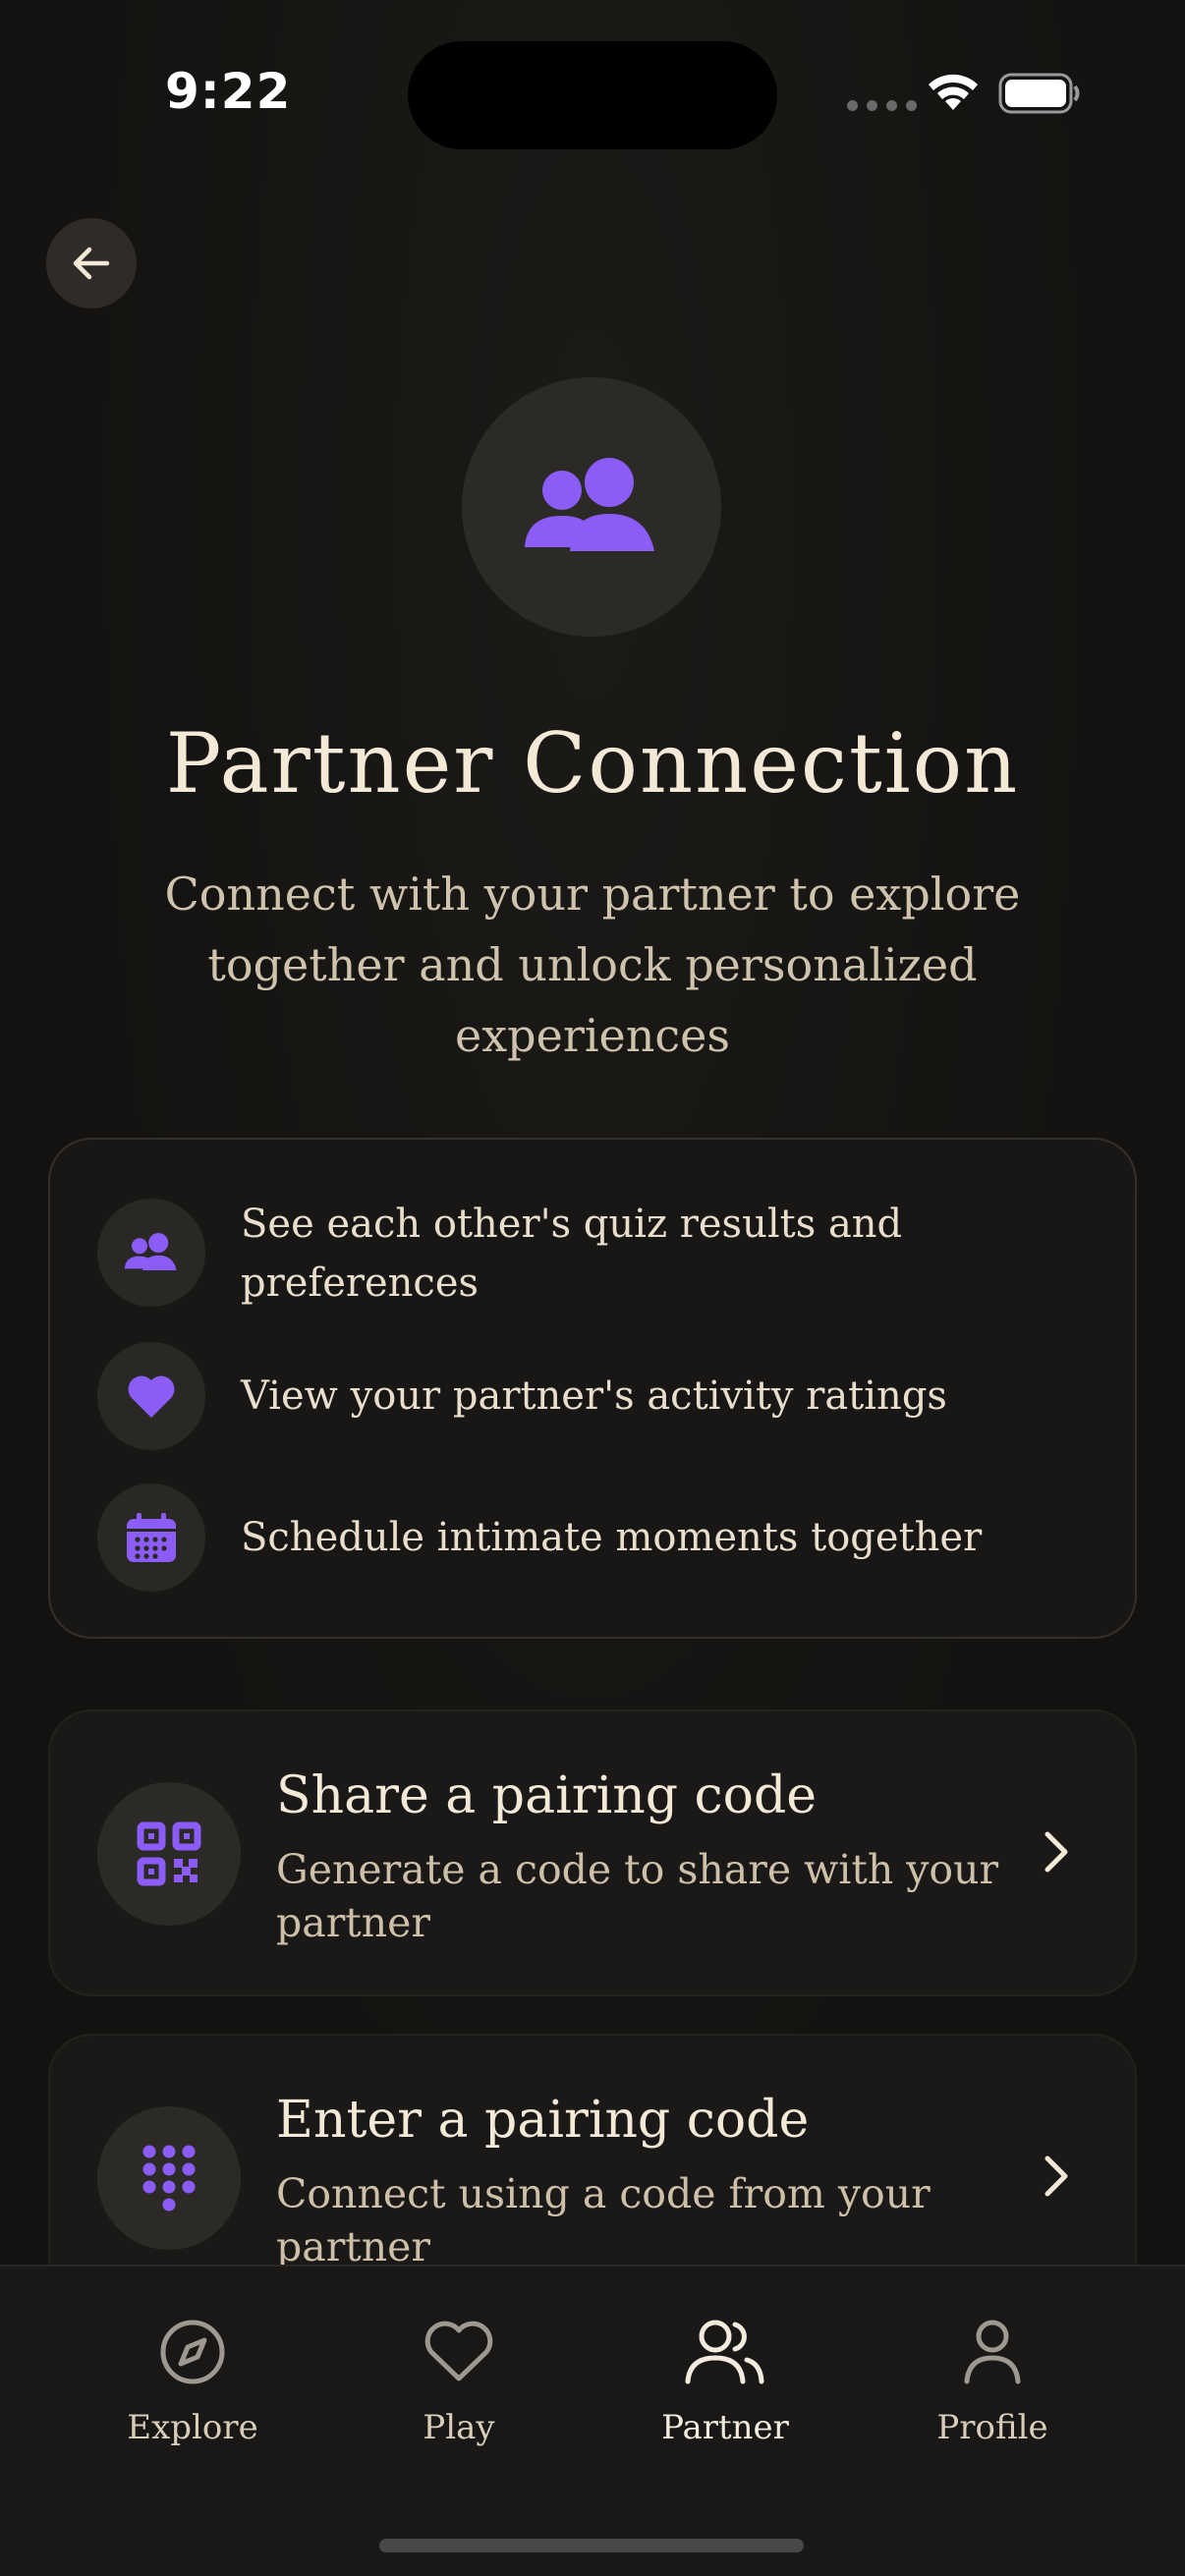  Describe the element at coordinates (193, 2352) in the screenshot. I see `compass-icon` at that location.